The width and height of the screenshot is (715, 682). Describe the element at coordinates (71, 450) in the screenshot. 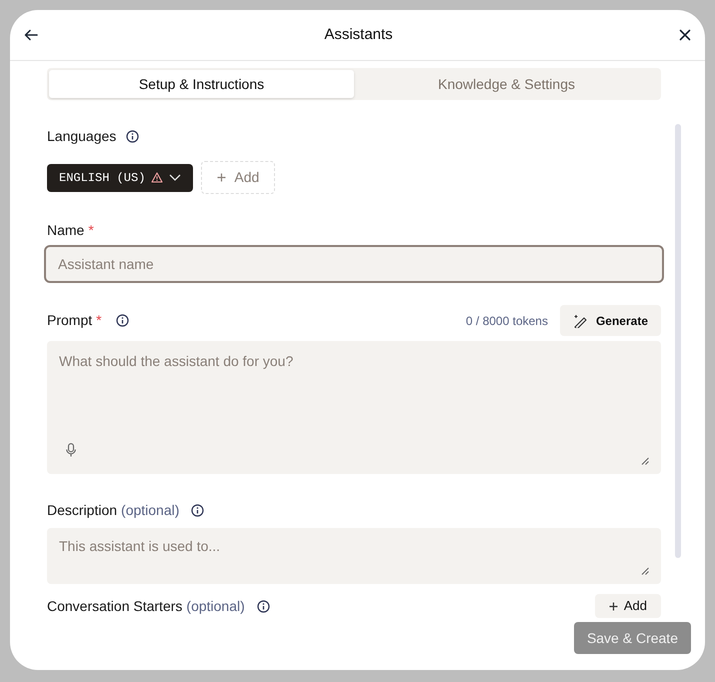

I see `microphone-icon` at that location.